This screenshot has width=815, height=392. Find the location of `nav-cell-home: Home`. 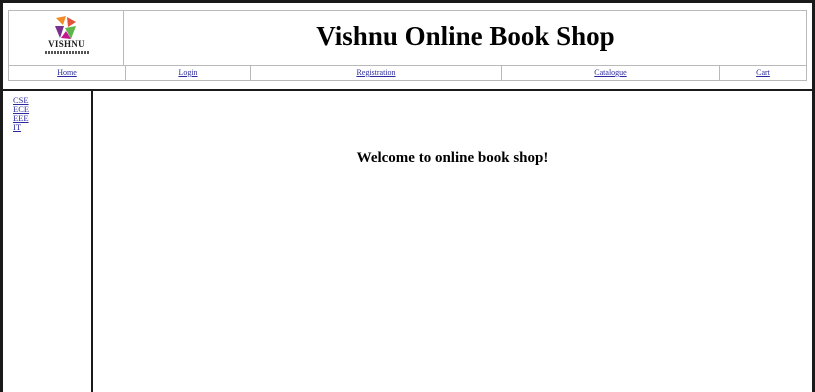

nav-cell-home: Home is located at coordinates (67, 73).